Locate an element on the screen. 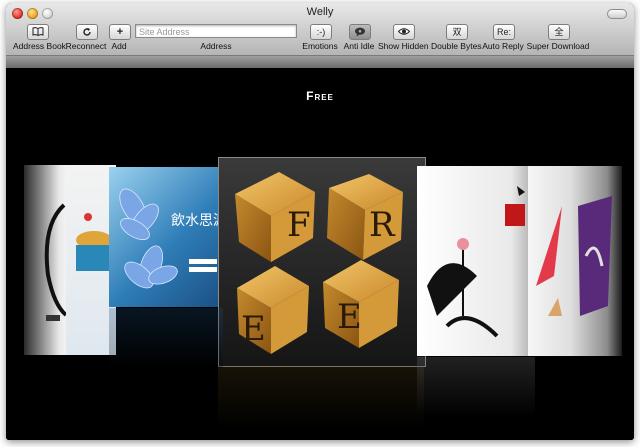  show-hidden-label: Show Hidden is located at coordinates (403, 46).